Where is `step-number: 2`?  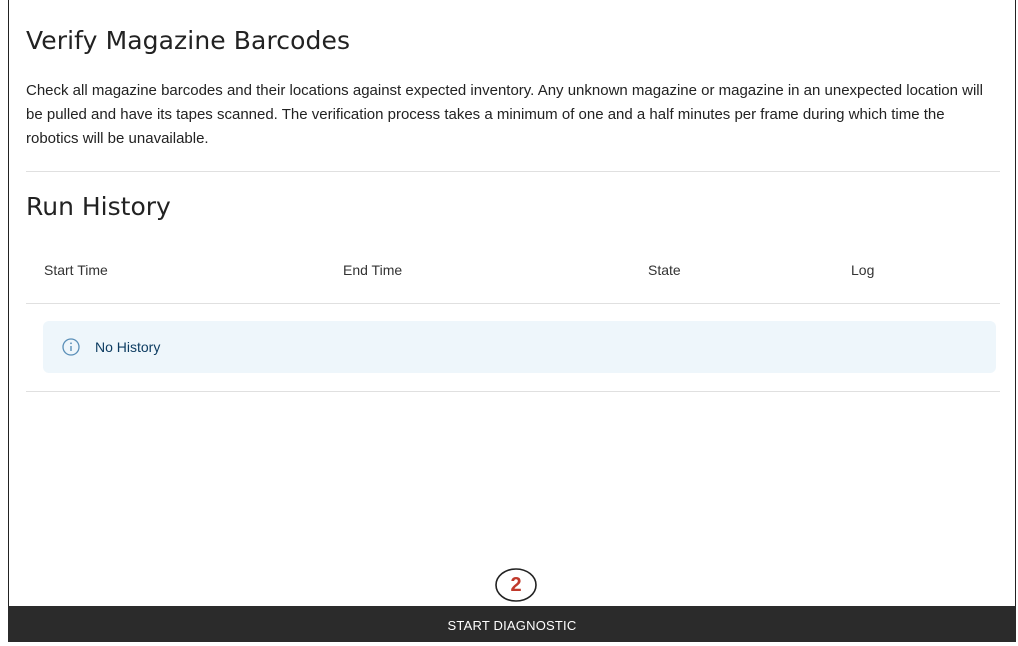 step-number: 2 is located at coordinates (516, 585).